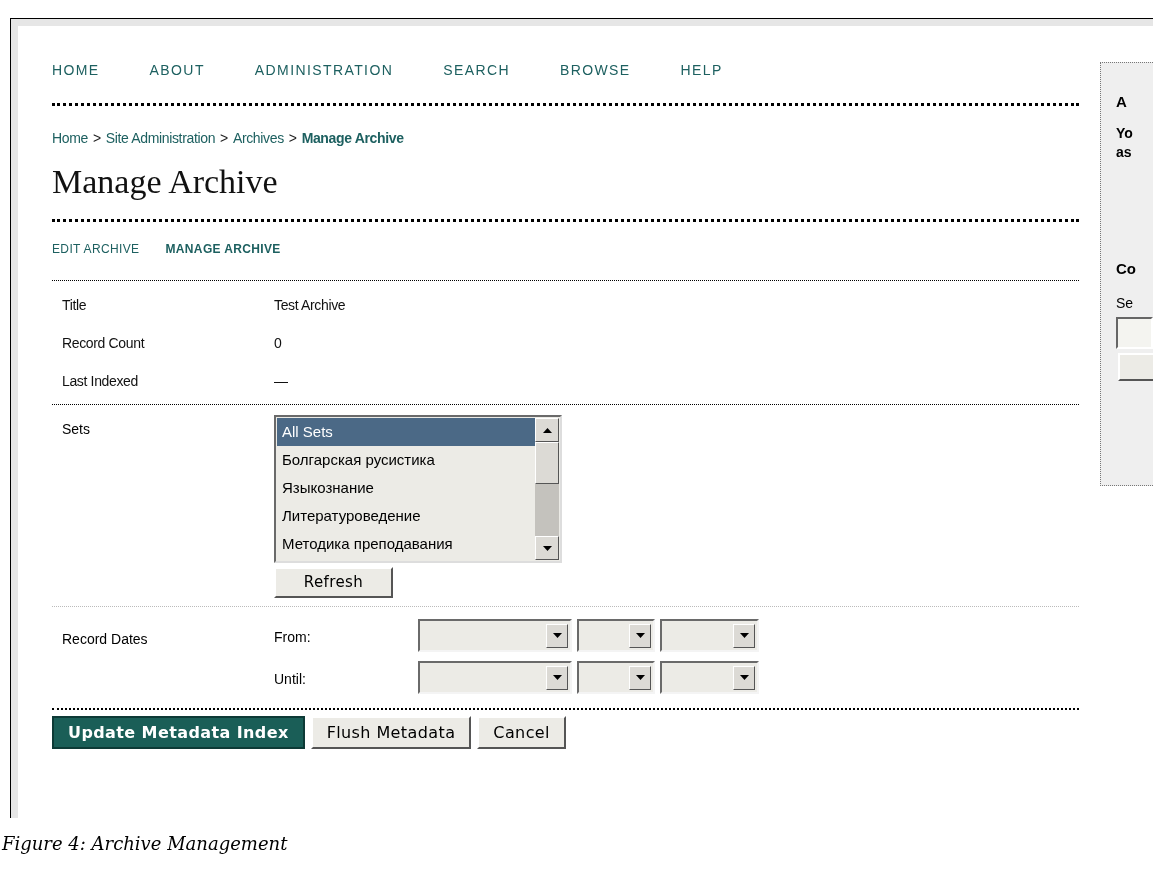 Image resolution: width=1153 pixels, height=875 pixels. What do you see at coordinates (160, 138) in the screenshot?
I see `breadcrumb-link: Site Administration` at bounding box center [160, 138].